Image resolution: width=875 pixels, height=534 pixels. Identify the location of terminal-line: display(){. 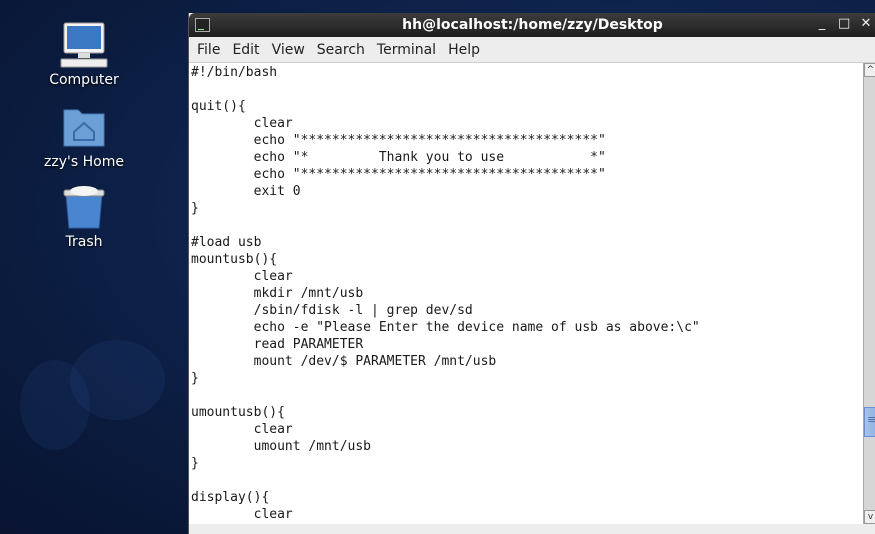
(230, 497).